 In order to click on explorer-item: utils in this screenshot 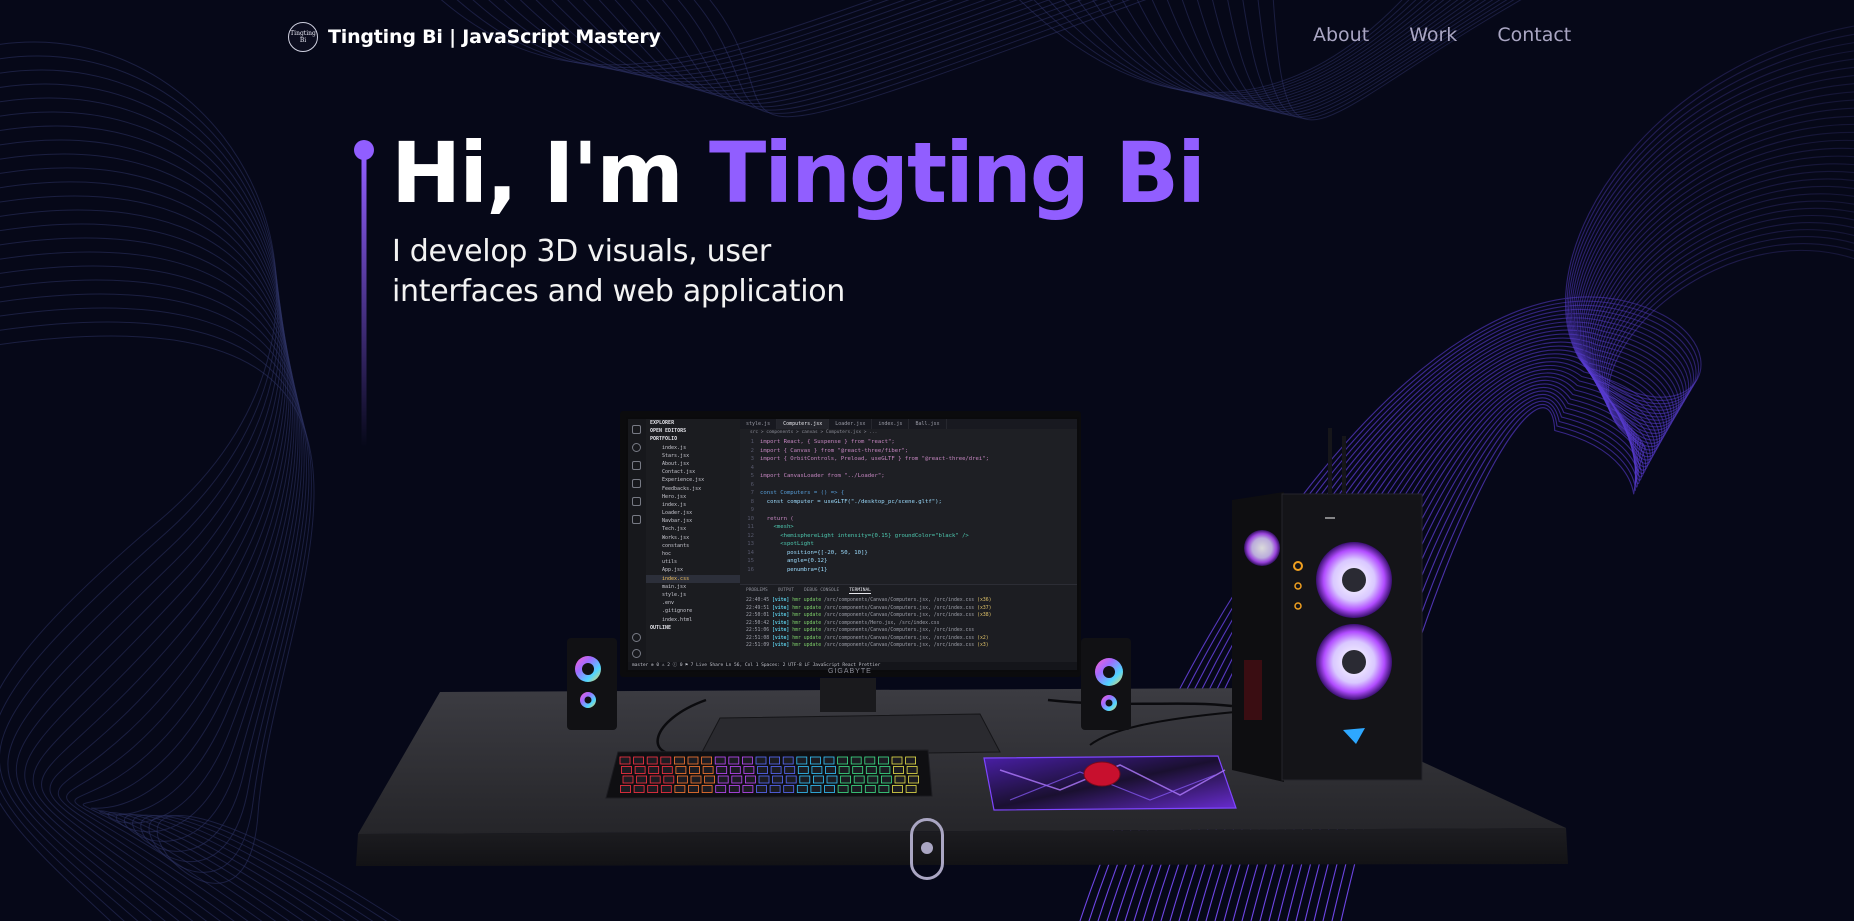, I will do `click(693, 562)`.